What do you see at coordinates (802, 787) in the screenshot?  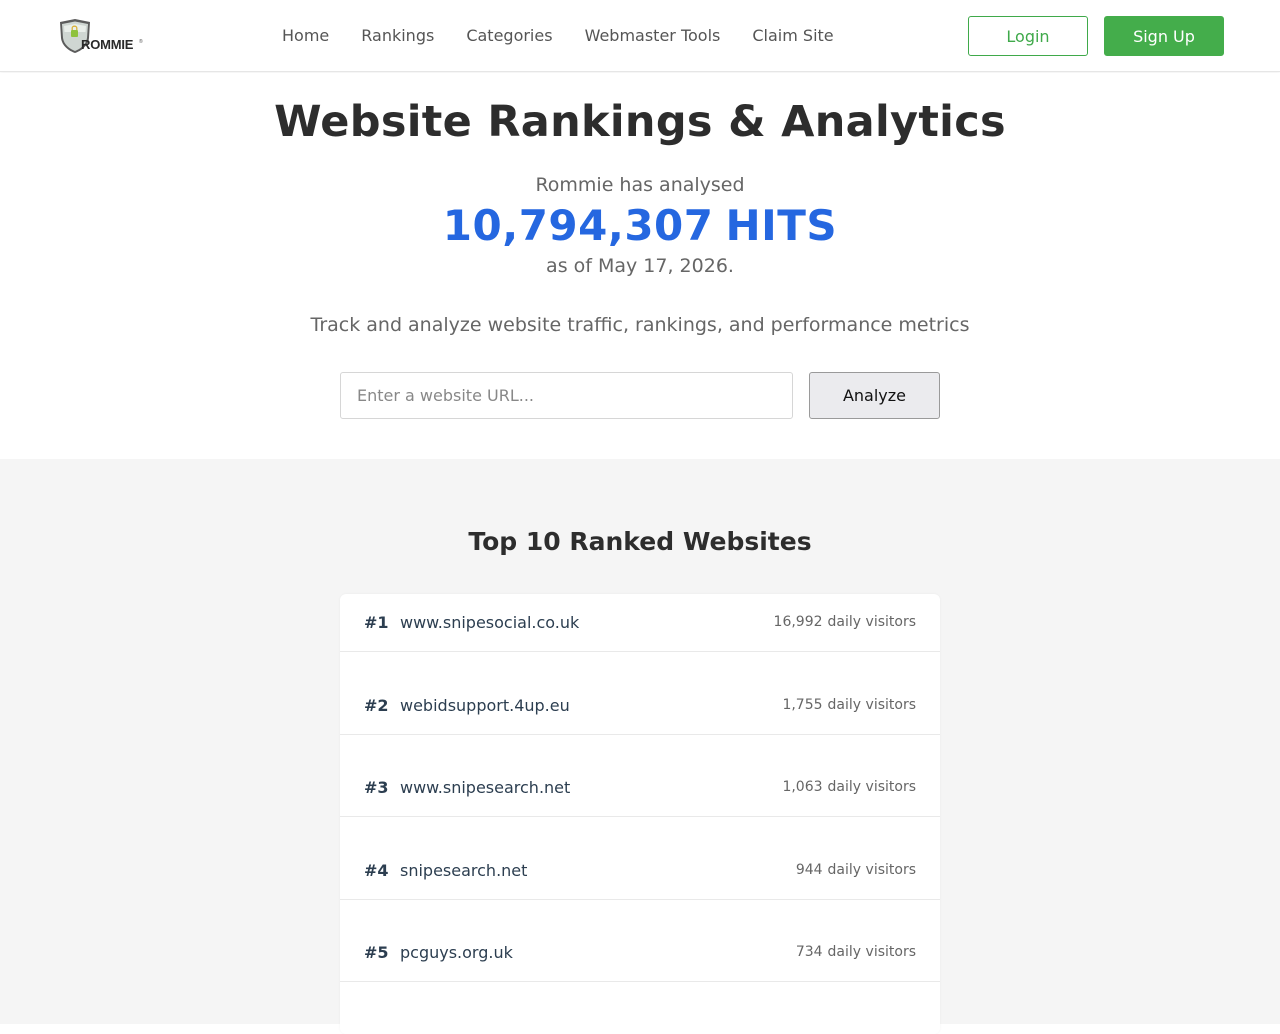 I see `rank-visitors-count: 1,063` at bounding box center [802, 787].